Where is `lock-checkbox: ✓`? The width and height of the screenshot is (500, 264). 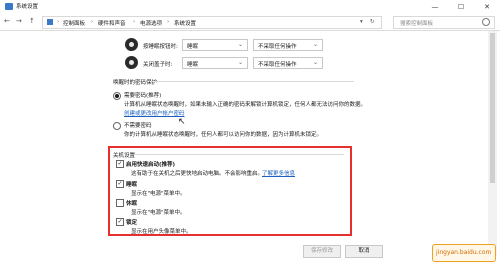
lock-checkbox: ✓ is located at coordinates (120, 222).